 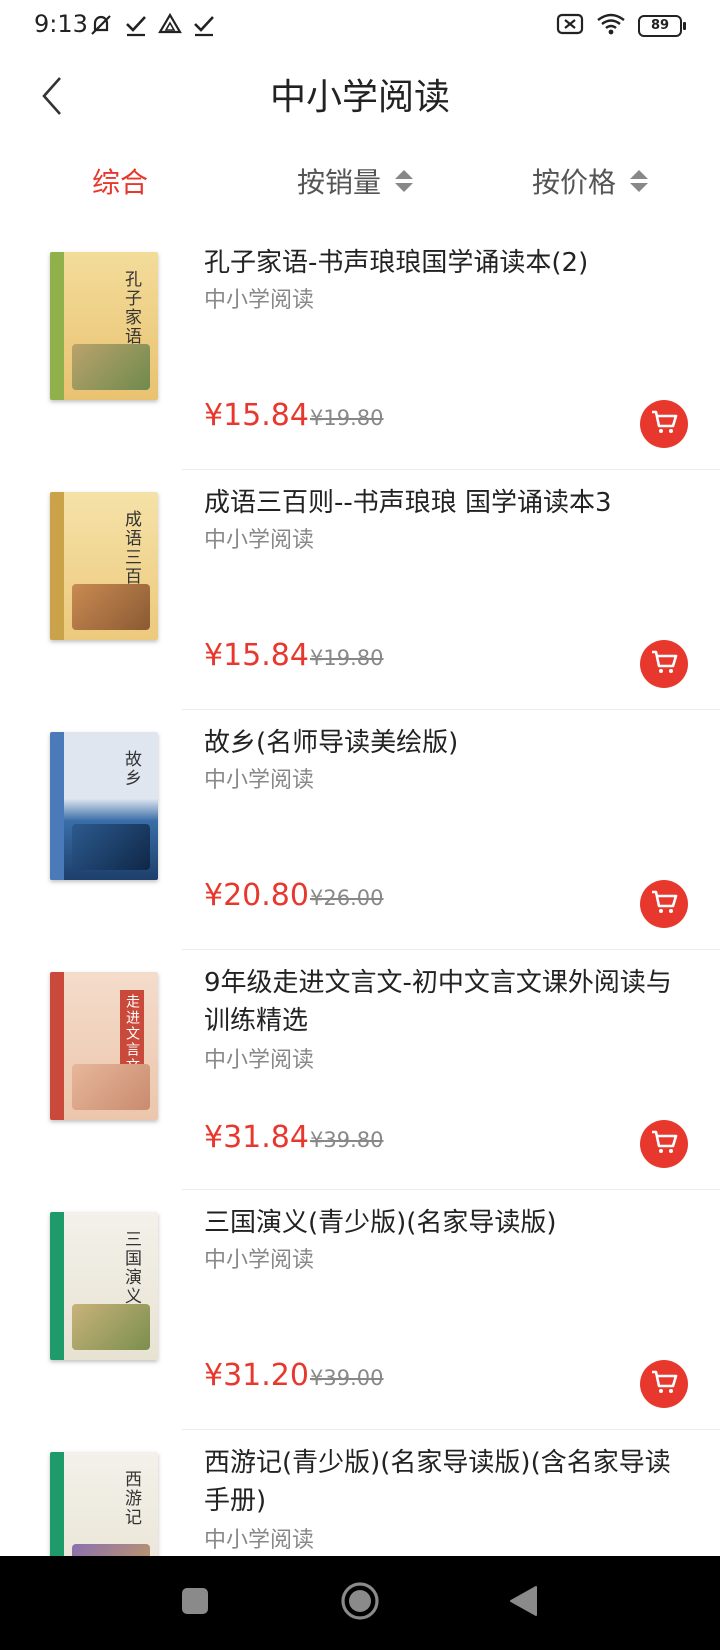 I want to click on notification-muted-icon, so click(x=101, y=27).